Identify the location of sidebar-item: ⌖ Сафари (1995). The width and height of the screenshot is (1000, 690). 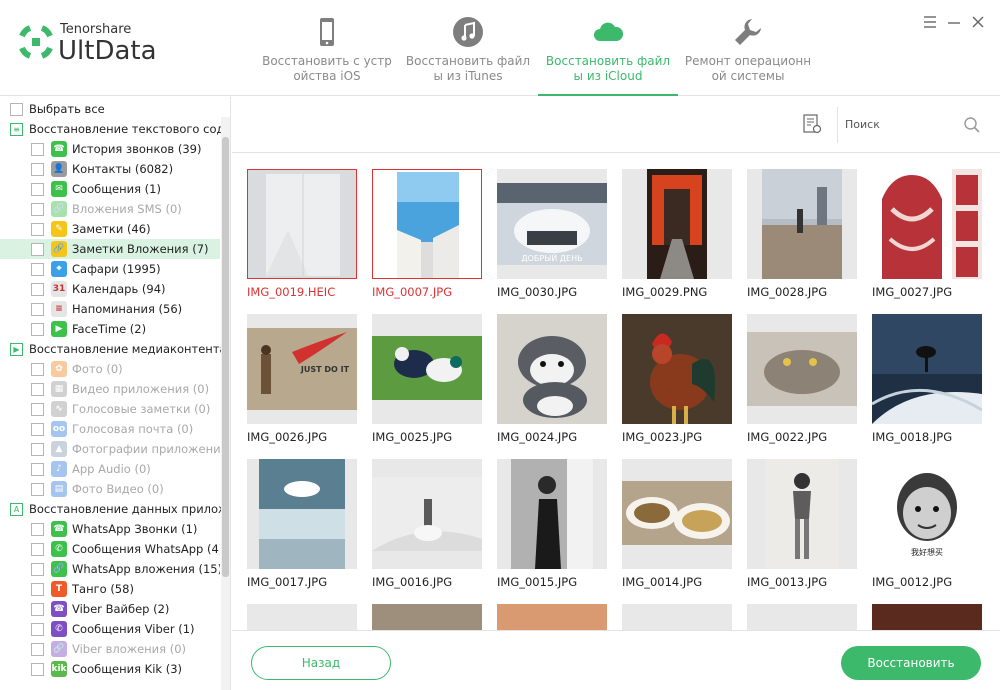
(110, 269).